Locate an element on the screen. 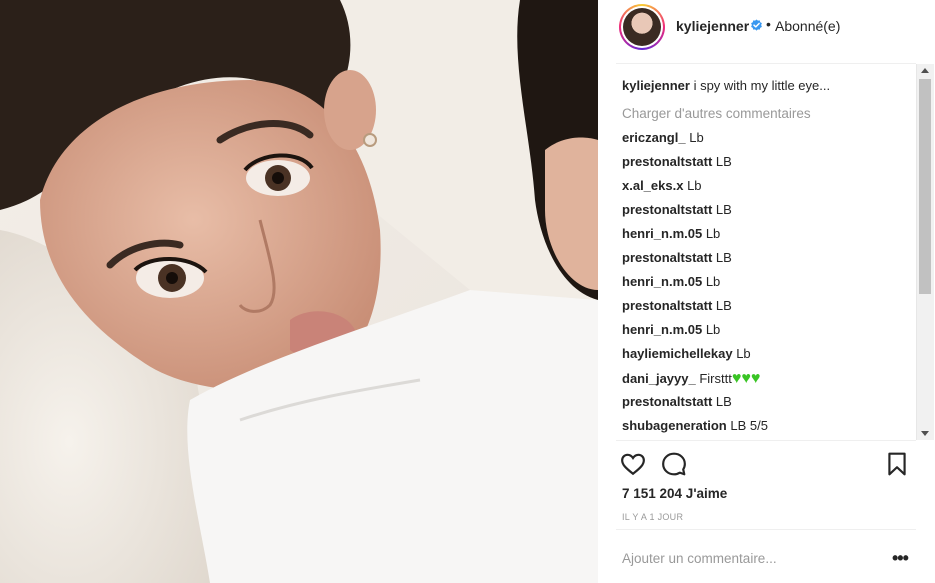  scrollbar-thumb is located at coordinates (925, 186).